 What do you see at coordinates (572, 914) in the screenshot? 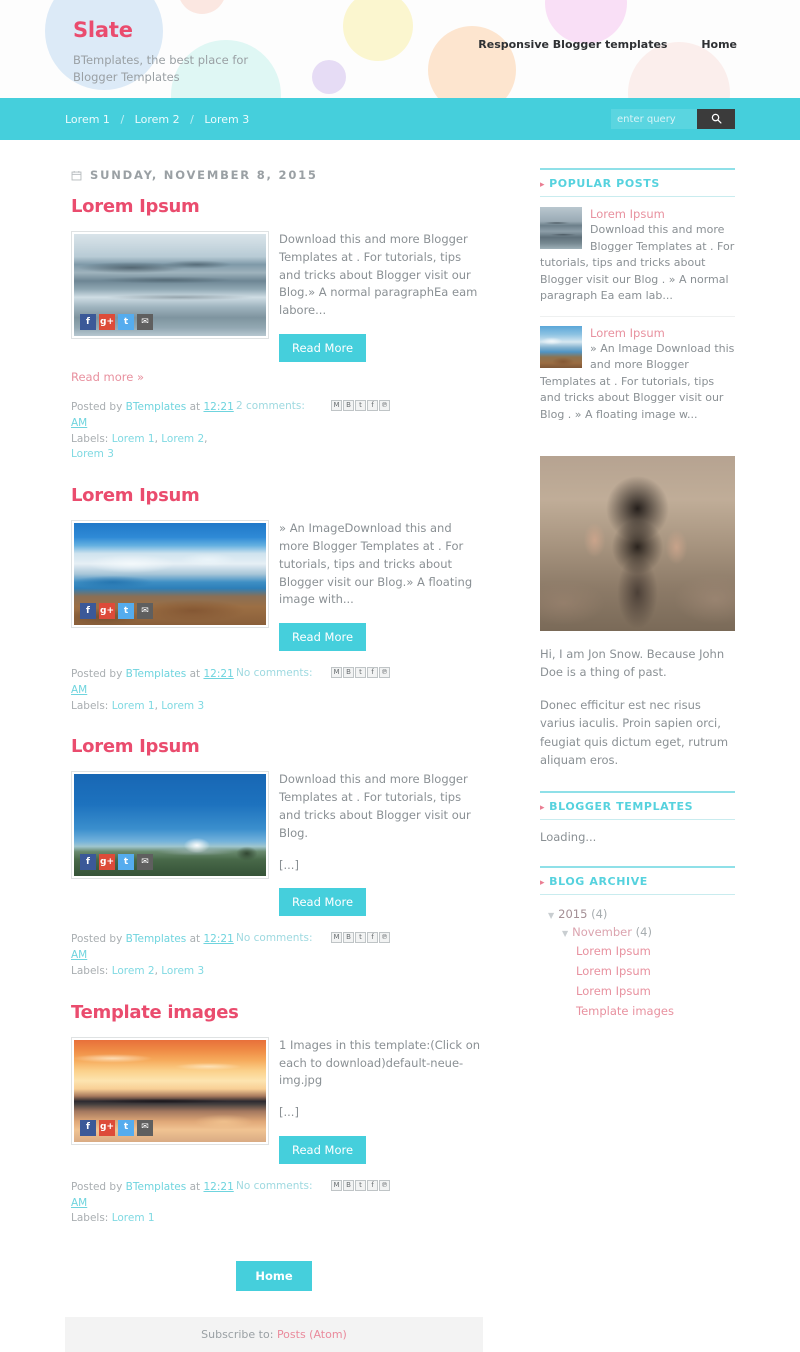
I see `archive-year-label: 2015` at bounding box center [572, 914].